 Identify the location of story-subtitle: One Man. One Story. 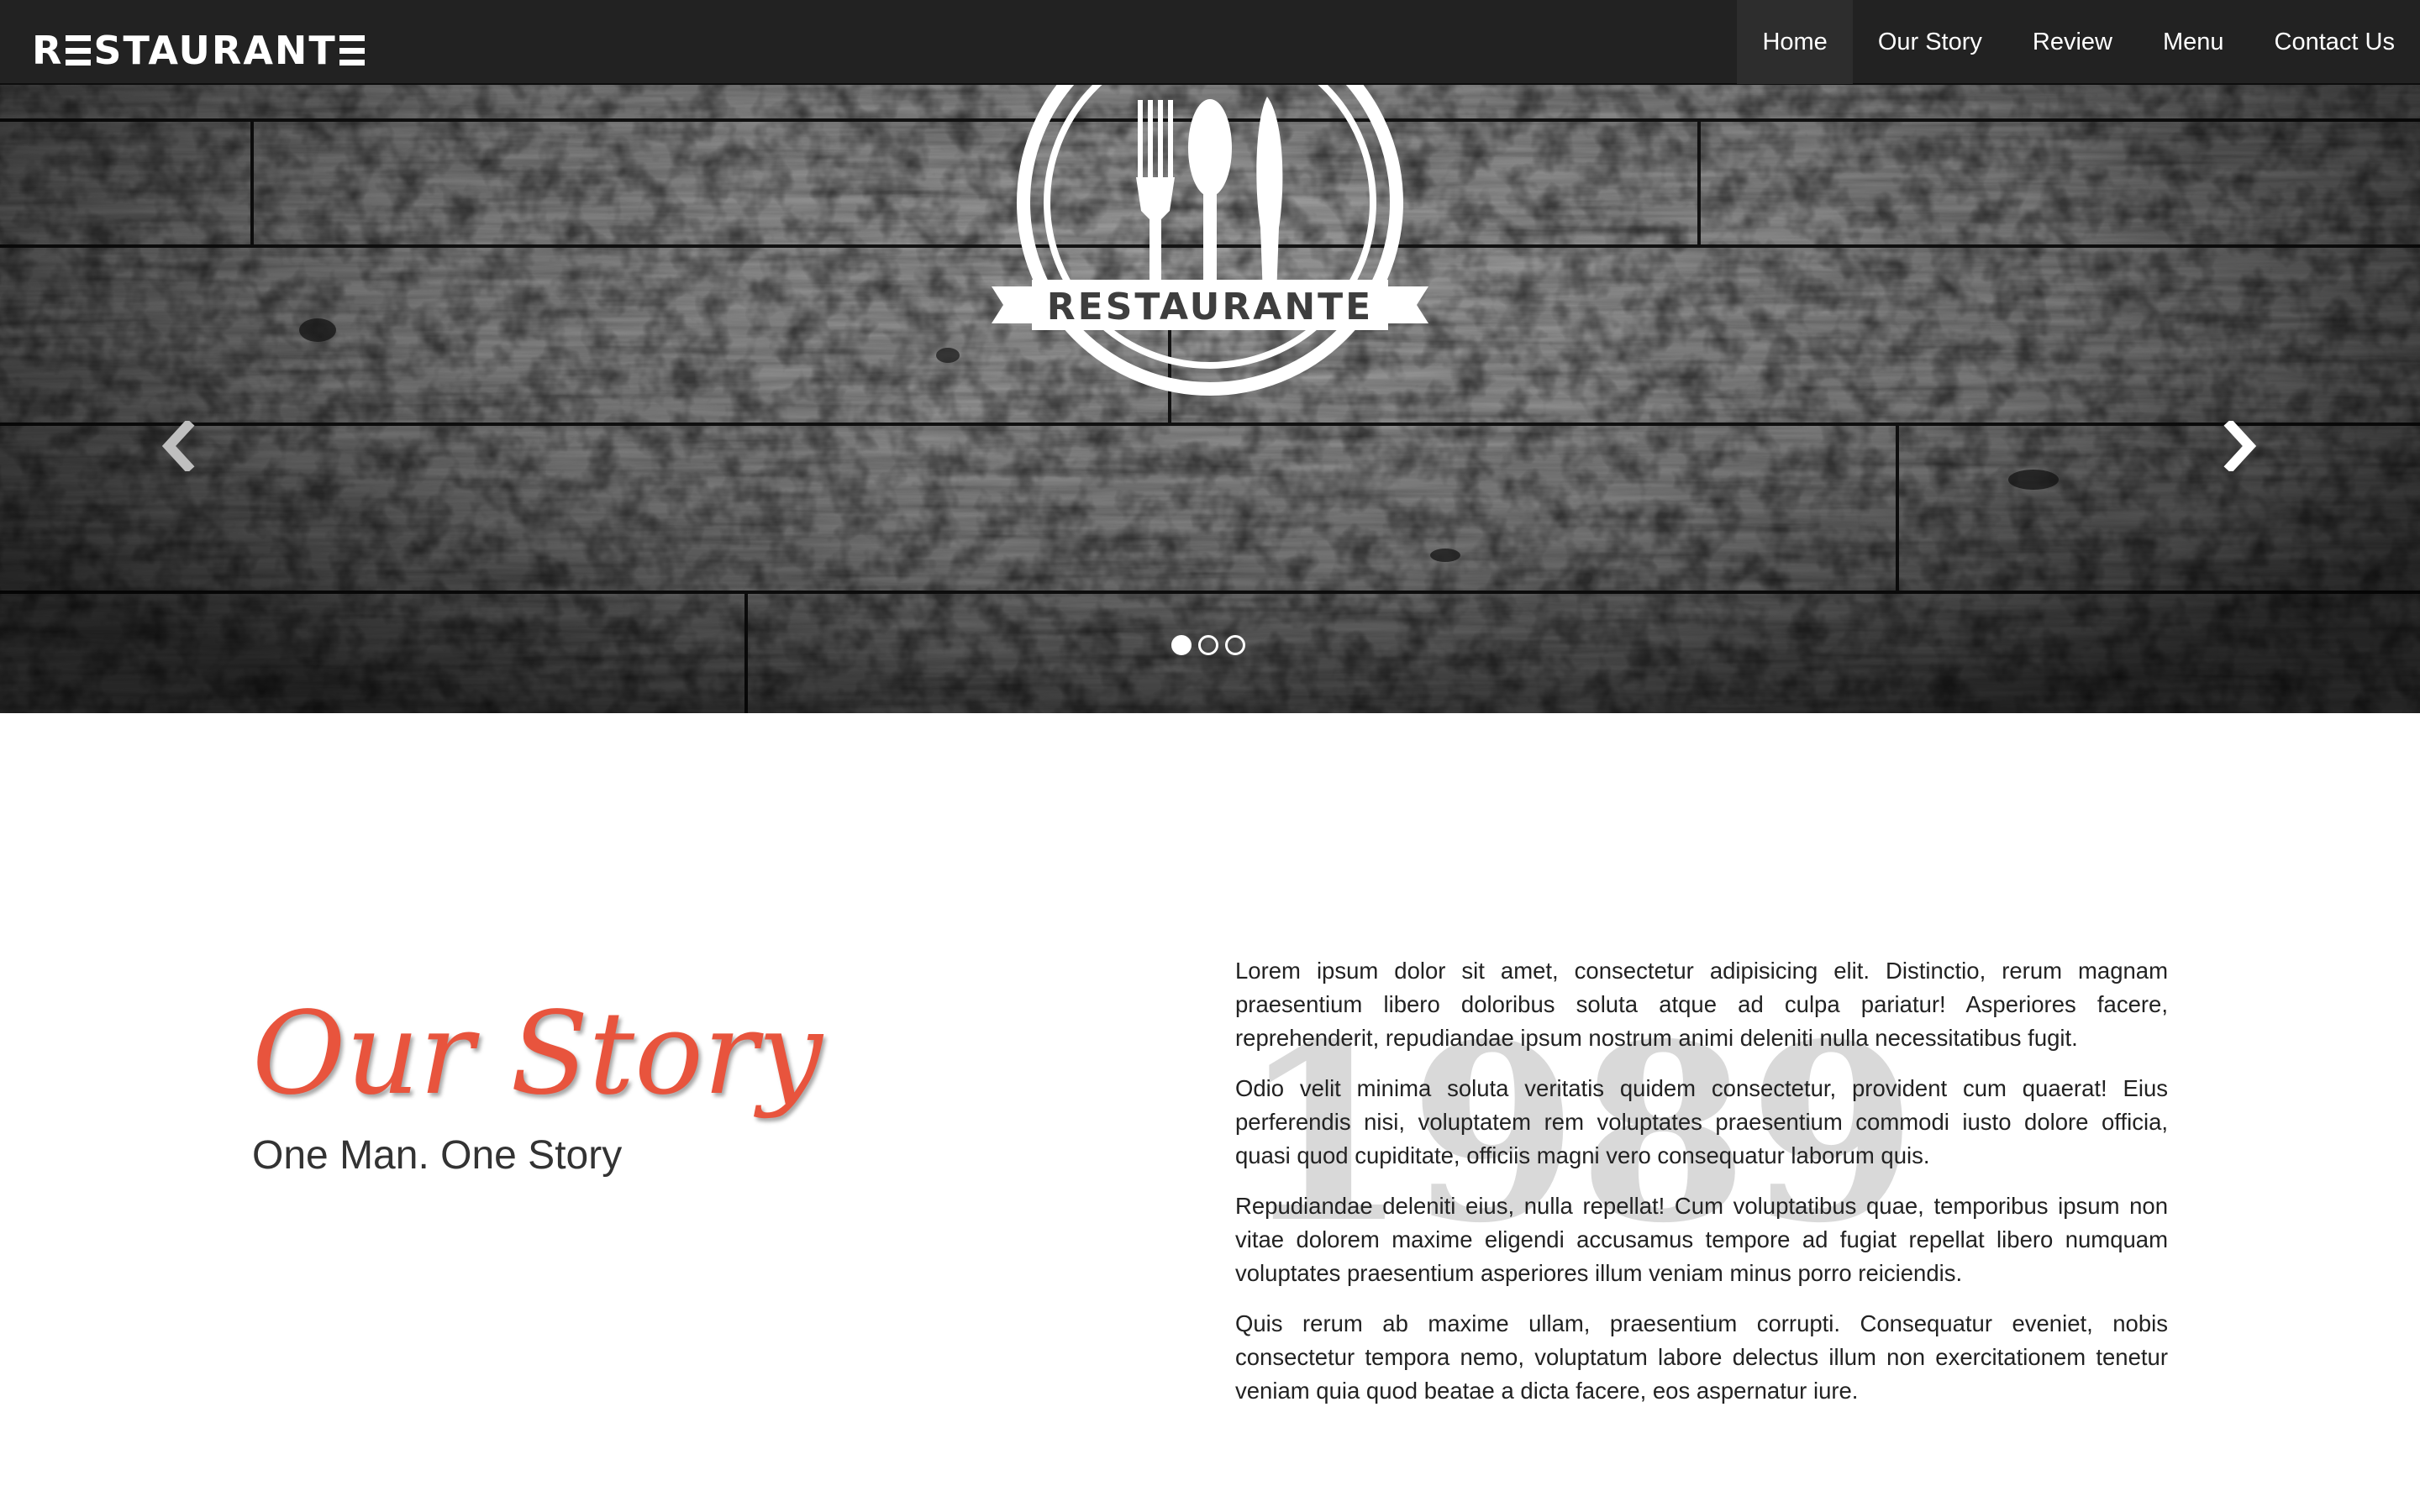
(437, 1155).